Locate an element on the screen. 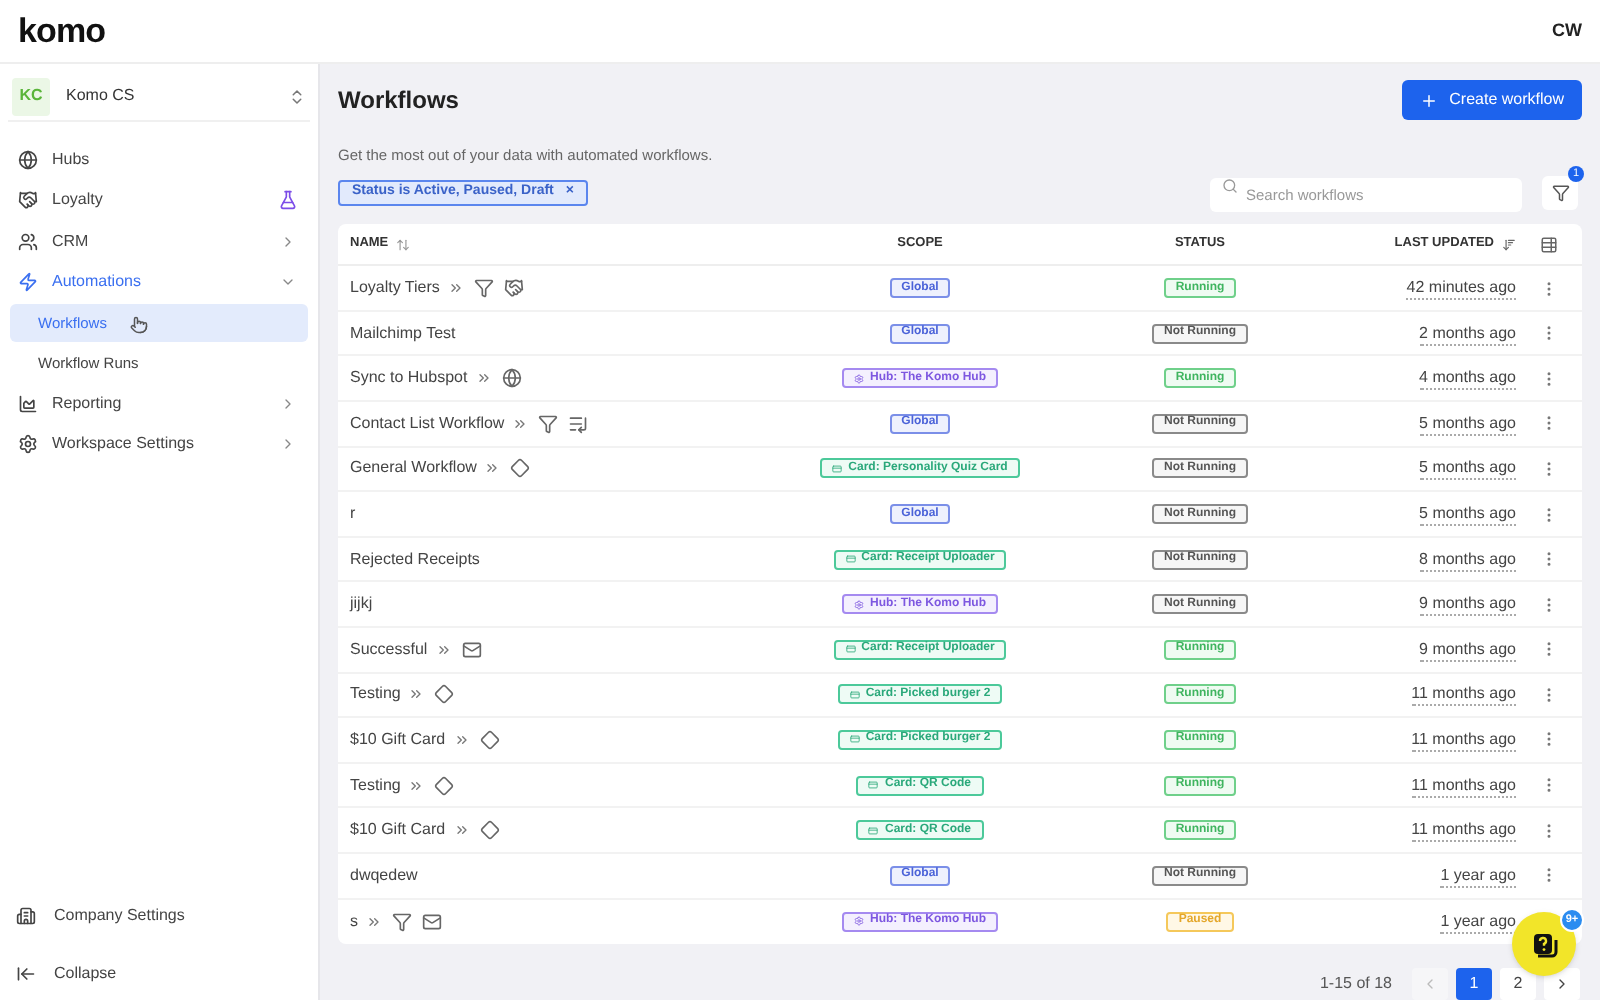 The width and height of the screenshot is (1600, 1000). settings-icon is located at coordinates (28, 444).